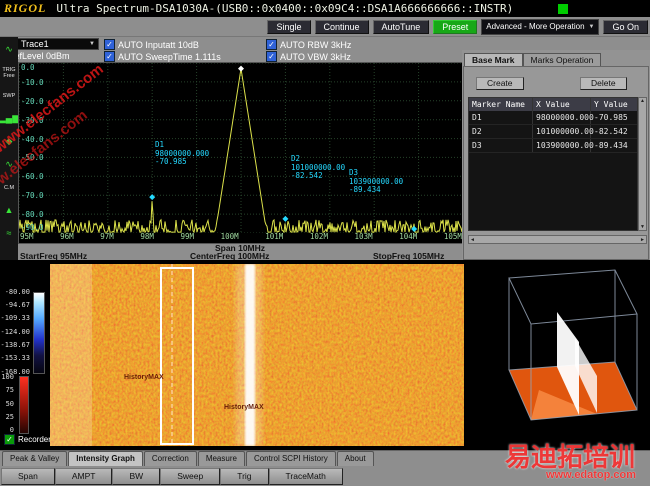 The image size is (650, 486). I want to click on bottom-button-bar: Span AMPT BW Sweep Trig TraceMath, so click(325, 476).